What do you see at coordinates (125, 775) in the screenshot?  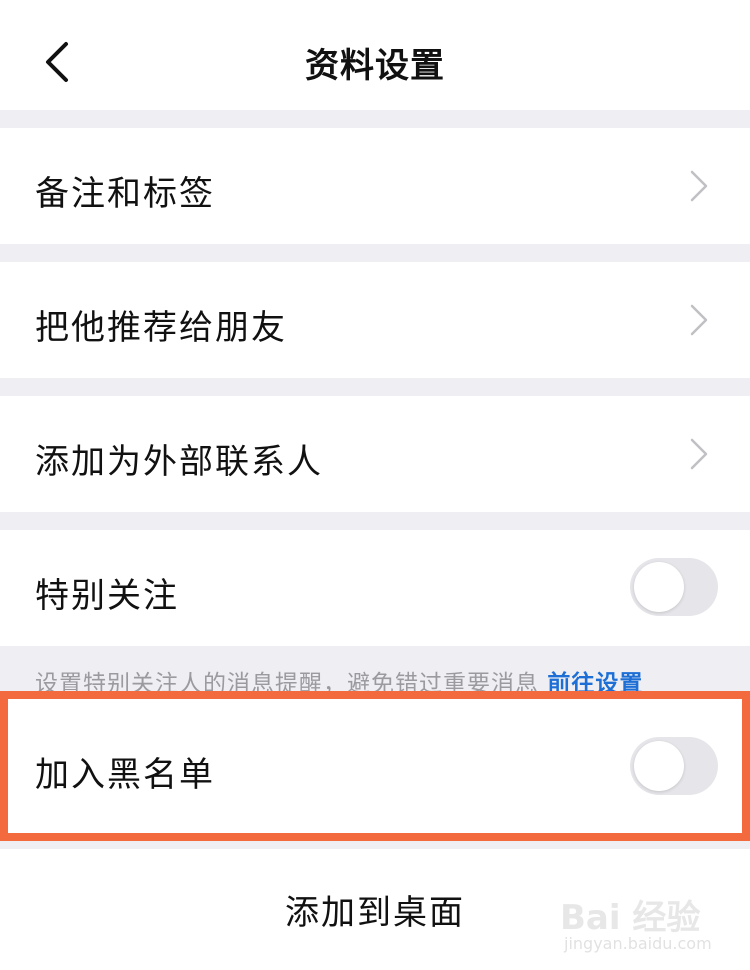 I see `row-label: 加入黑名单` at bounding box center [125, 775].